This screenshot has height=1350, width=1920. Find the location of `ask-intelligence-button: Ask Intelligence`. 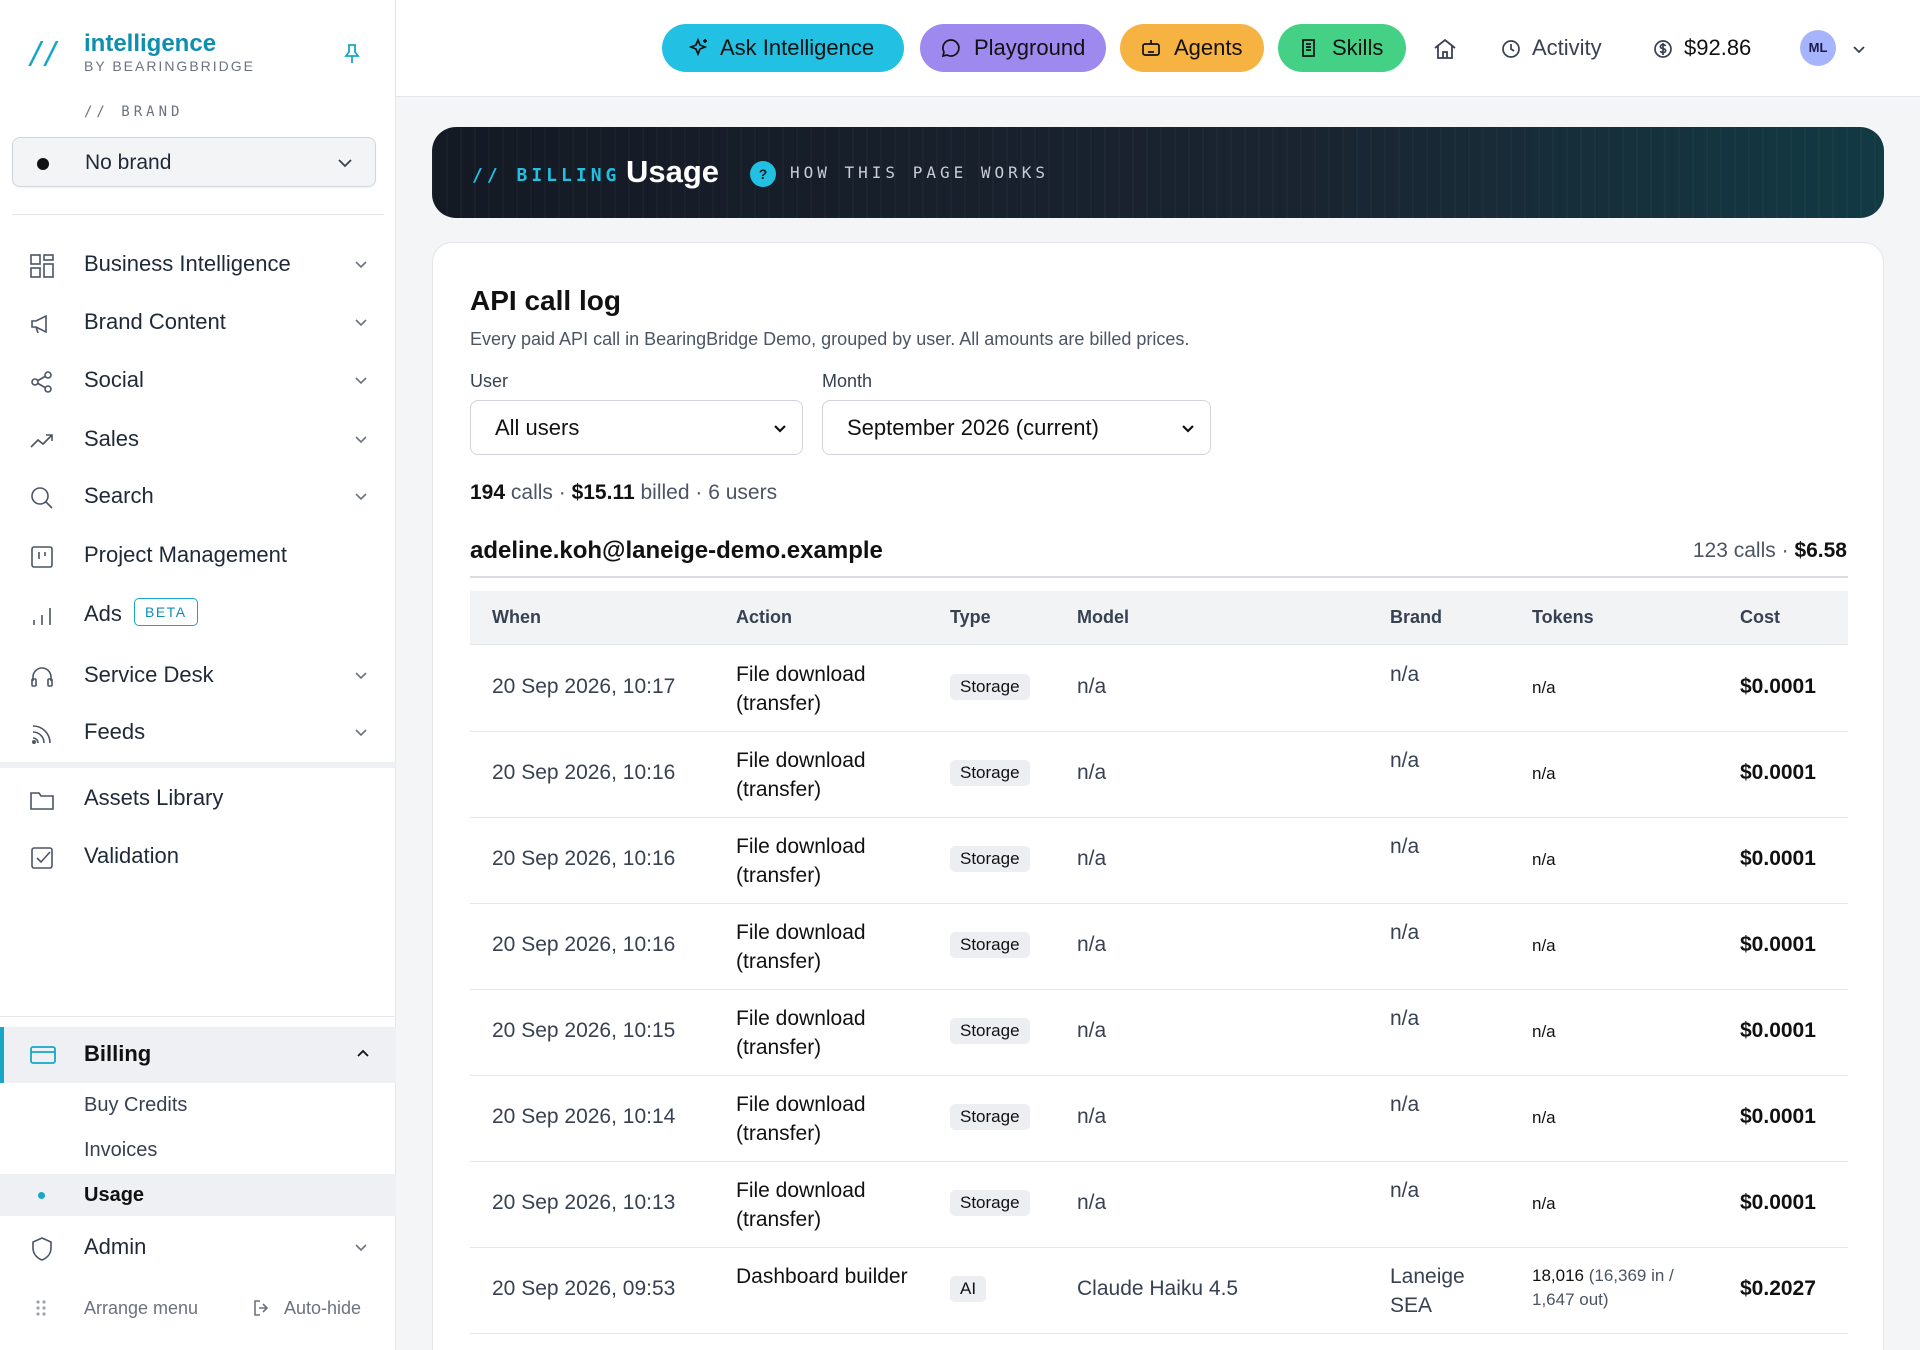

ask-intelligence-button: Ask Intelligence is located at coordinates (783, 48).